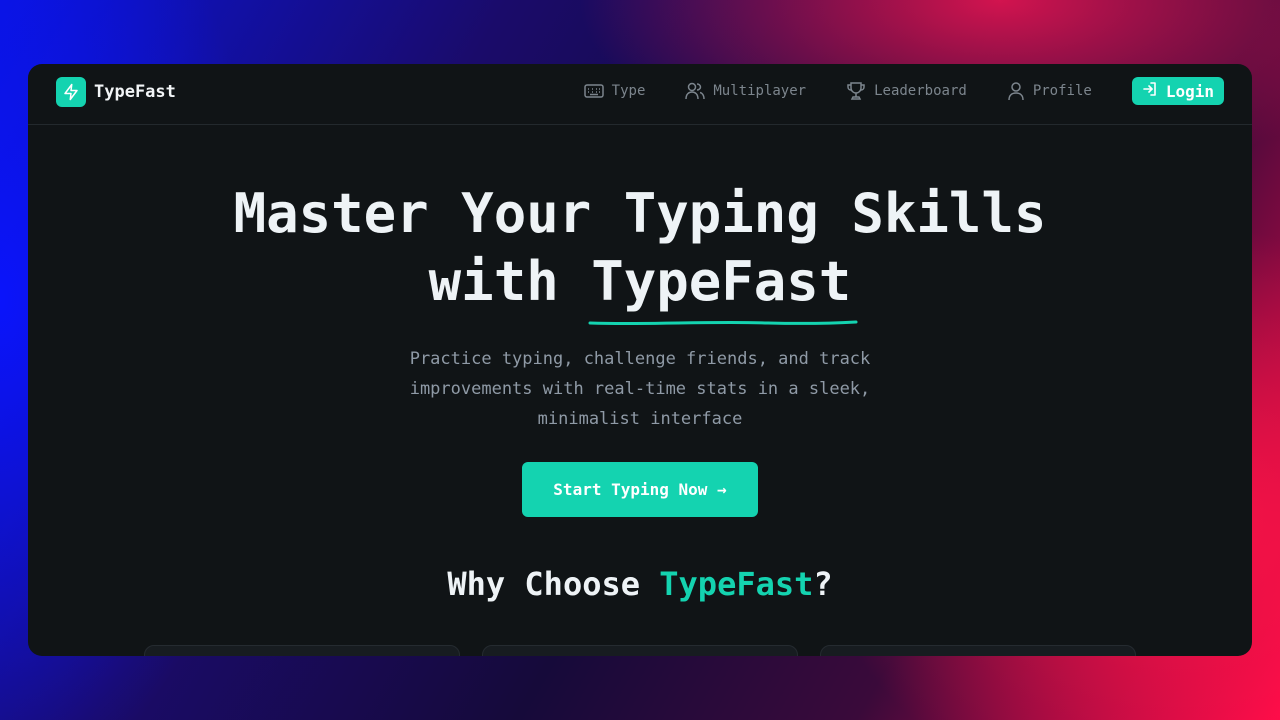 The image size is (1280, 720). What do you see at coordinates (593, 91) in the screenshot?
I see `keyboard-icon` at bounding box center [593, 91].